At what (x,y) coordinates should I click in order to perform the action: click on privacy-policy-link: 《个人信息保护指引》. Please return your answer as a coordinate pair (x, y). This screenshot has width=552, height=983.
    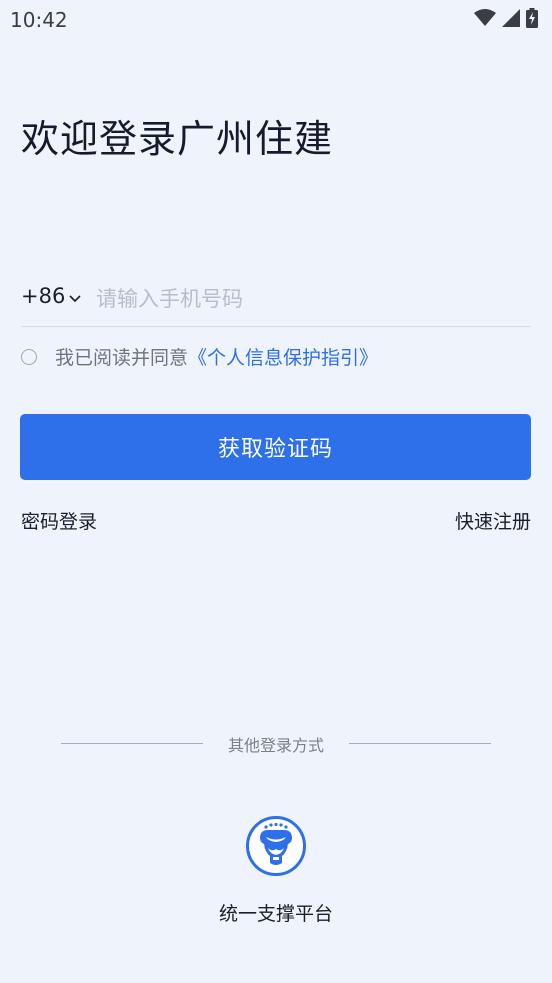
    Looking at the image, I should click on (283, 356).